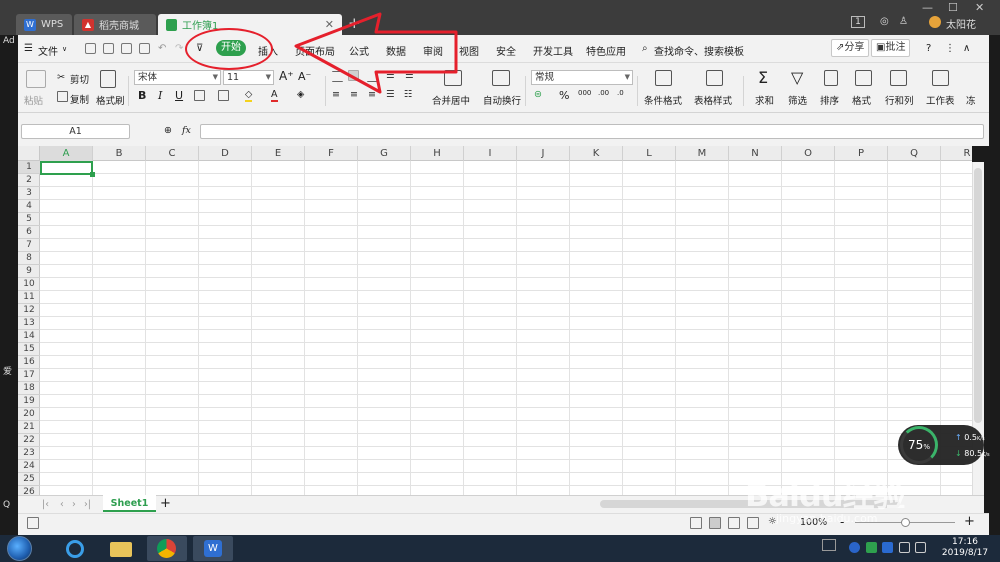 The height and width of the screenshot is (562, 1000). What do you see at coordinates (764, 100) in the screenshot?
I see `sum-button: 求和` at bounding box center [764, 100].